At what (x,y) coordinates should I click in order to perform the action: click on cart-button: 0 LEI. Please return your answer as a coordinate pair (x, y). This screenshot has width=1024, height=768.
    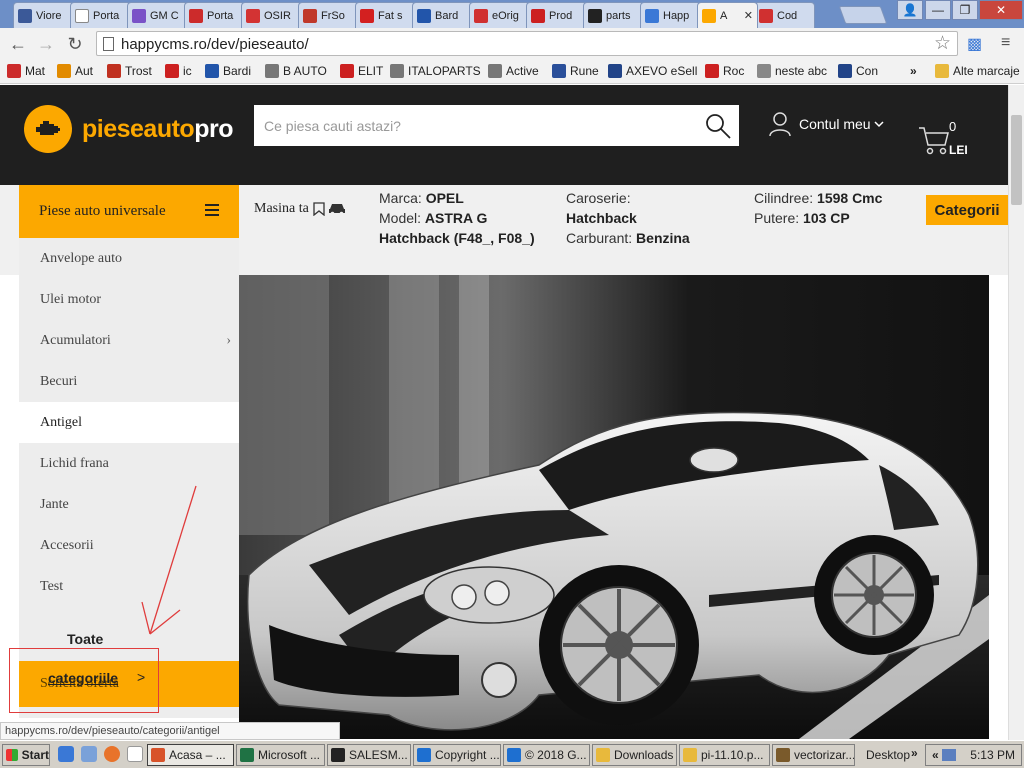
    Looking at the image, I should click on (953, 138).